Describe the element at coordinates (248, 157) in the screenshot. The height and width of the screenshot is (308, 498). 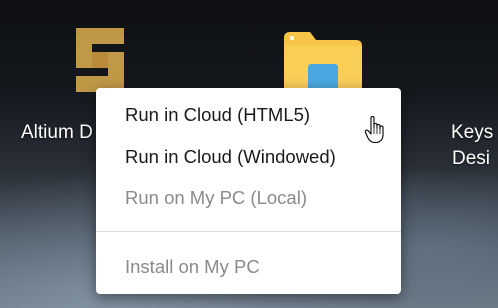
I see `menu-item-run-cloud-windowed: Run in Cloud (Windowed)` at that location.